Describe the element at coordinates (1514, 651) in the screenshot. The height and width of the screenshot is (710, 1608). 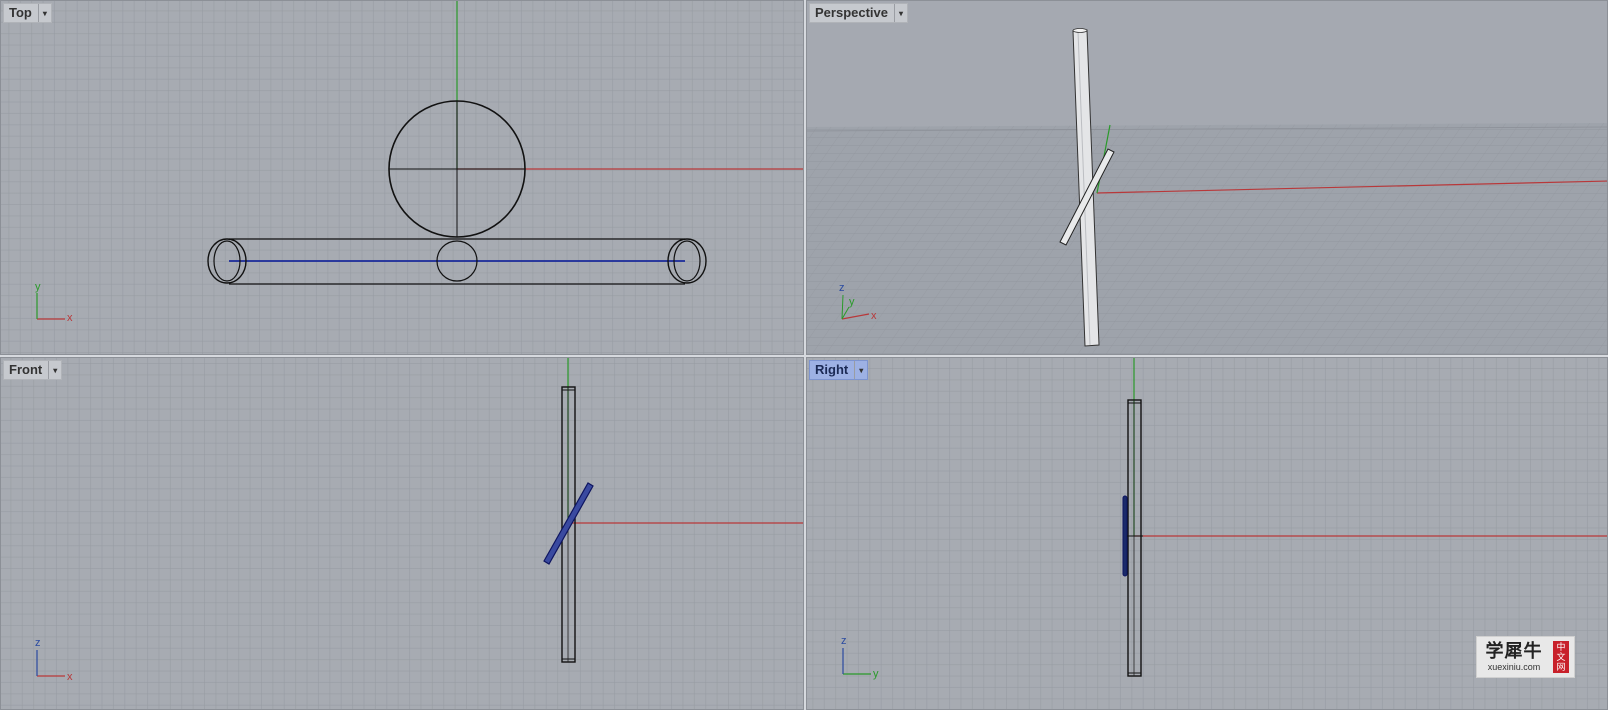
I see `watermark-chinese: 学犀牛` at that location.